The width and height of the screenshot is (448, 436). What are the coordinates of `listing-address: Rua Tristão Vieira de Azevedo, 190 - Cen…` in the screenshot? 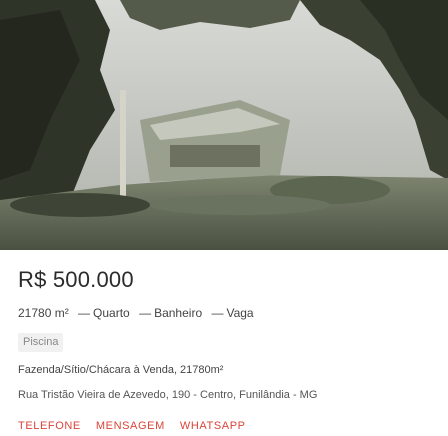 It's located at (168, 395).